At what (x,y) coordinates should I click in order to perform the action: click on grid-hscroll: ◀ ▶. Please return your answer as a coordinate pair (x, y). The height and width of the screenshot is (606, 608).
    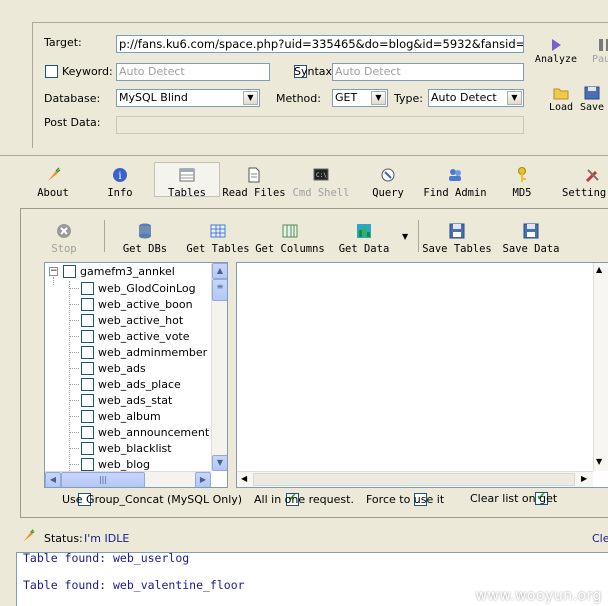
    Looking at the image, I should click on (415, 479).